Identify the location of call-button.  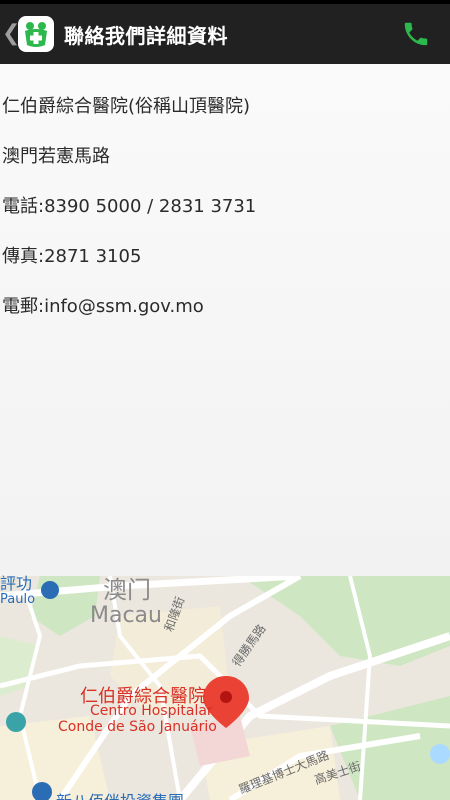
(416, 34).